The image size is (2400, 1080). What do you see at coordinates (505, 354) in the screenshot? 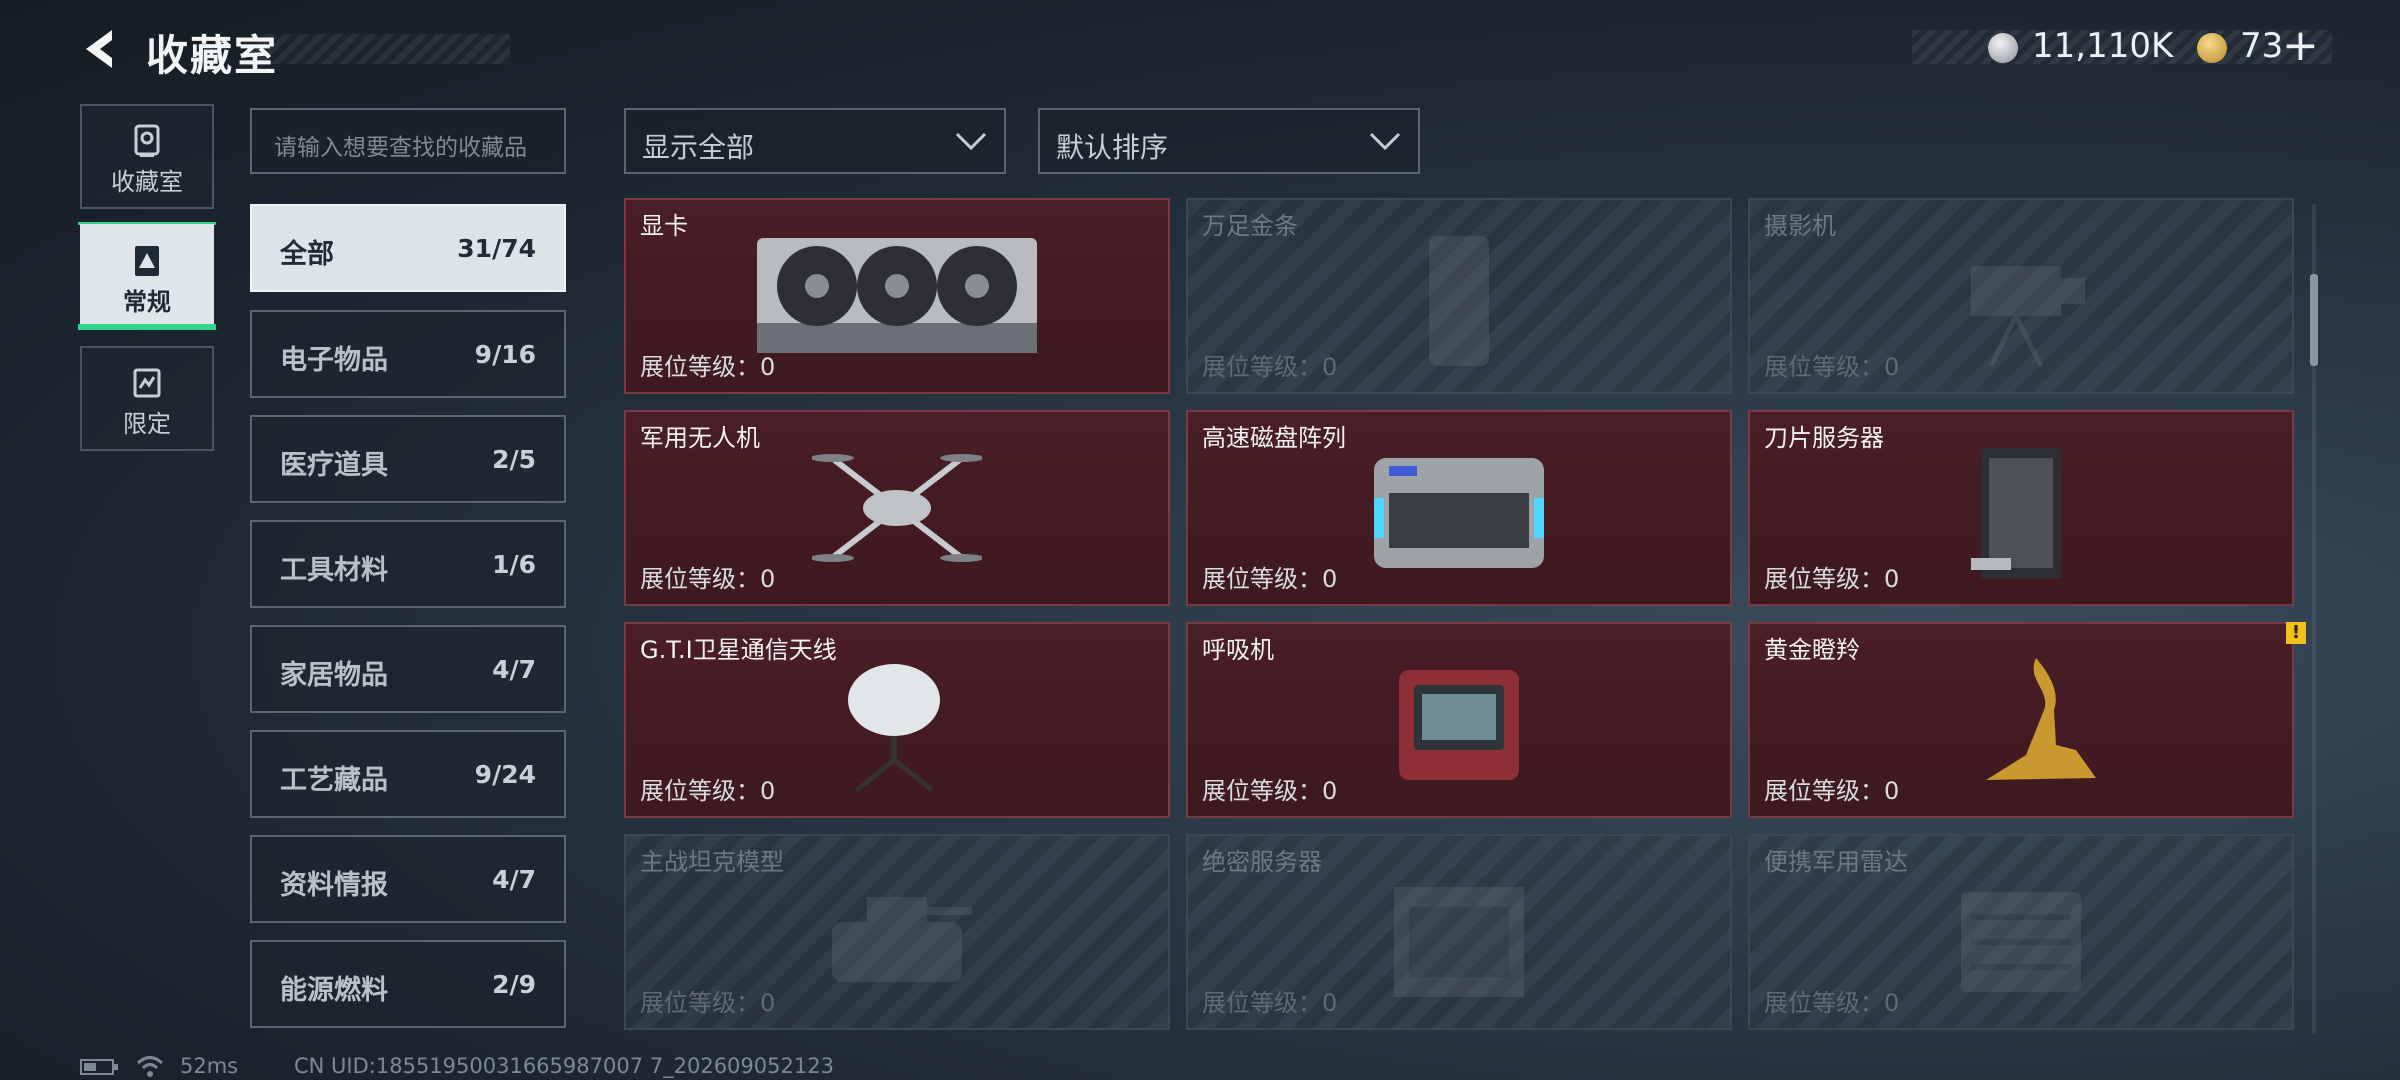
I see `category-count: 9/16` at bounding box center [505, 354].